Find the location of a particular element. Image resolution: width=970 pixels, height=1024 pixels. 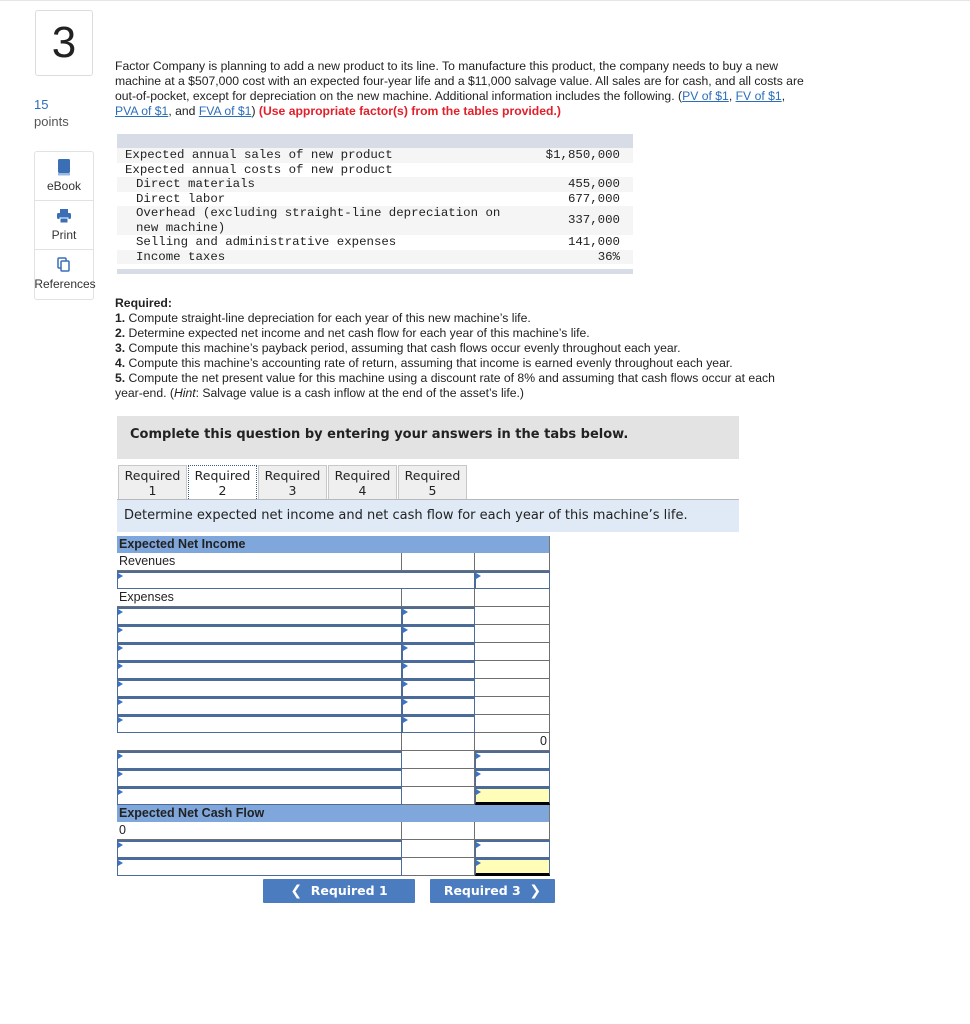

printer-icon is located at coordinates (64, 217).